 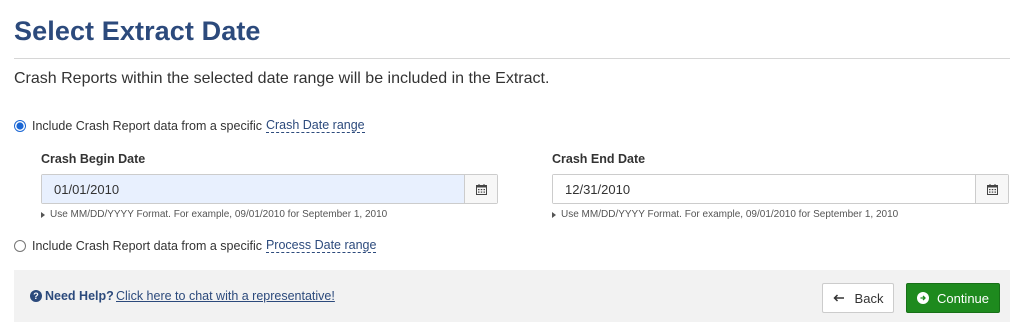 I want to click on crash-date-range-link: Crash Date range, so click(x=315, y=125).